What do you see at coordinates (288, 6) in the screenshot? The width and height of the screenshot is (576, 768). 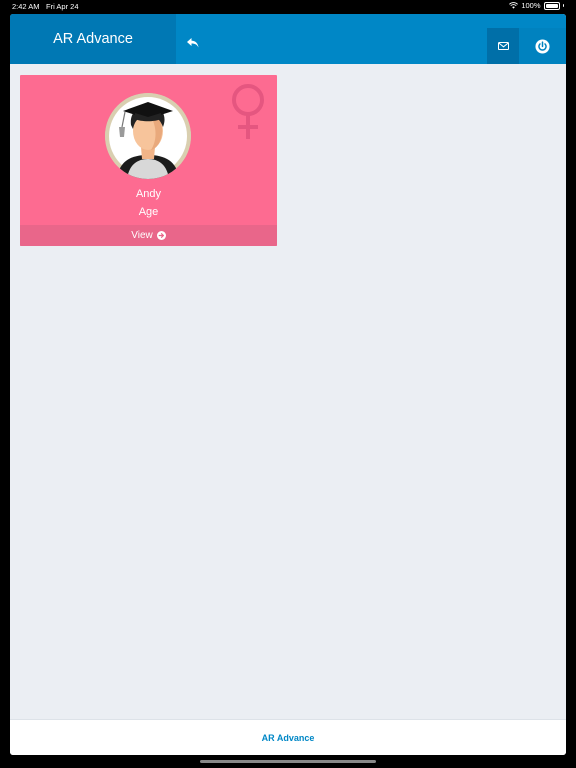 I see `status-bar: 2:42 AM Fri Apr 24 100%` at bounding box center [288, 6].